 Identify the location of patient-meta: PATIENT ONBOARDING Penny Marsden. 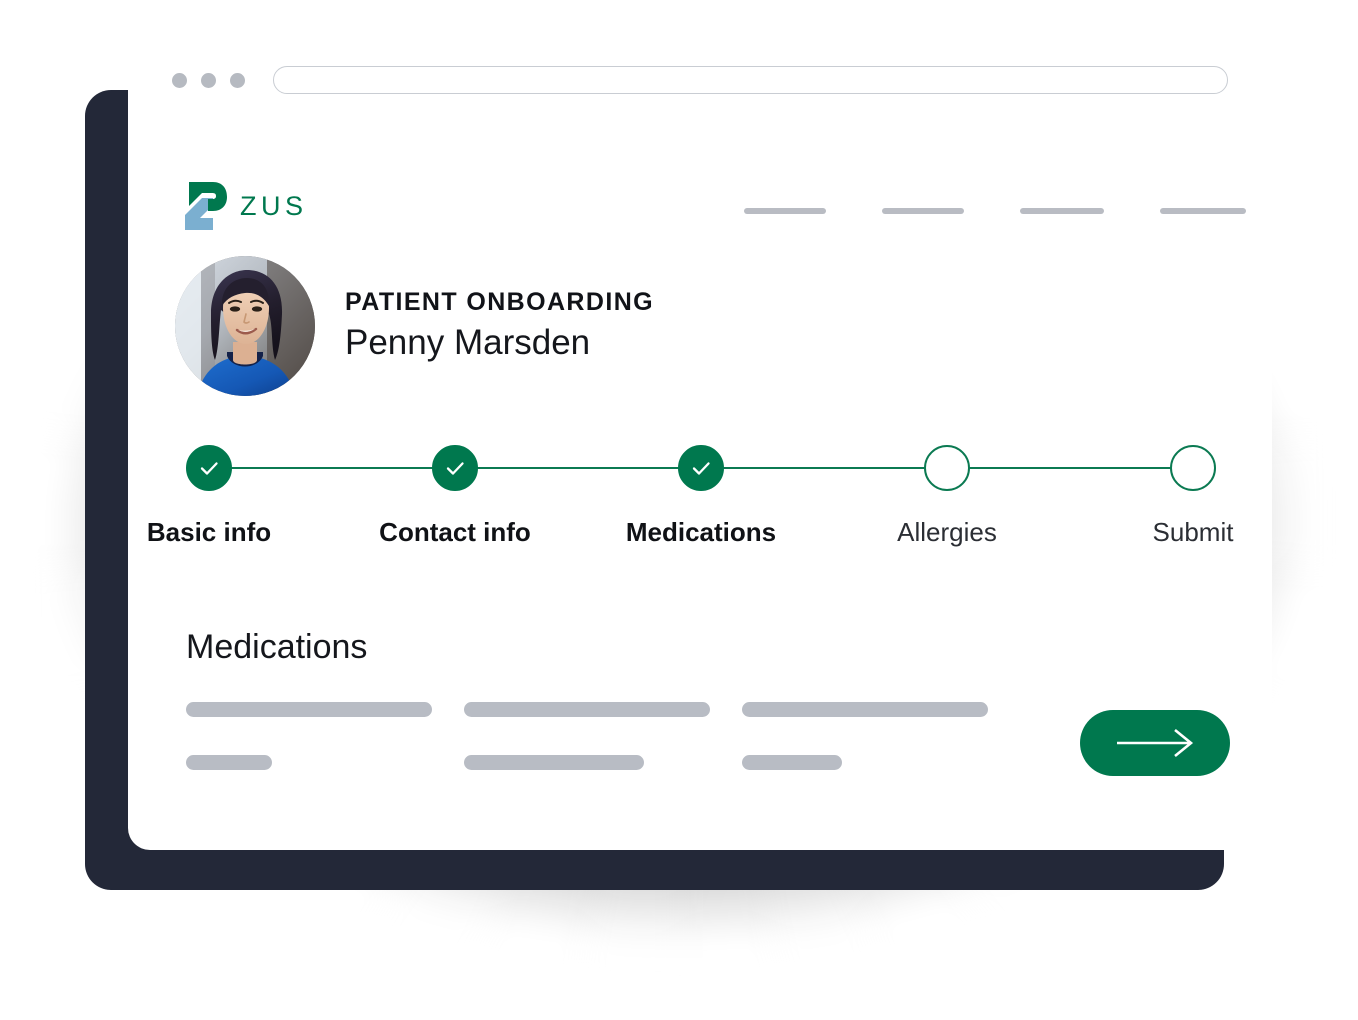
(499, 326).